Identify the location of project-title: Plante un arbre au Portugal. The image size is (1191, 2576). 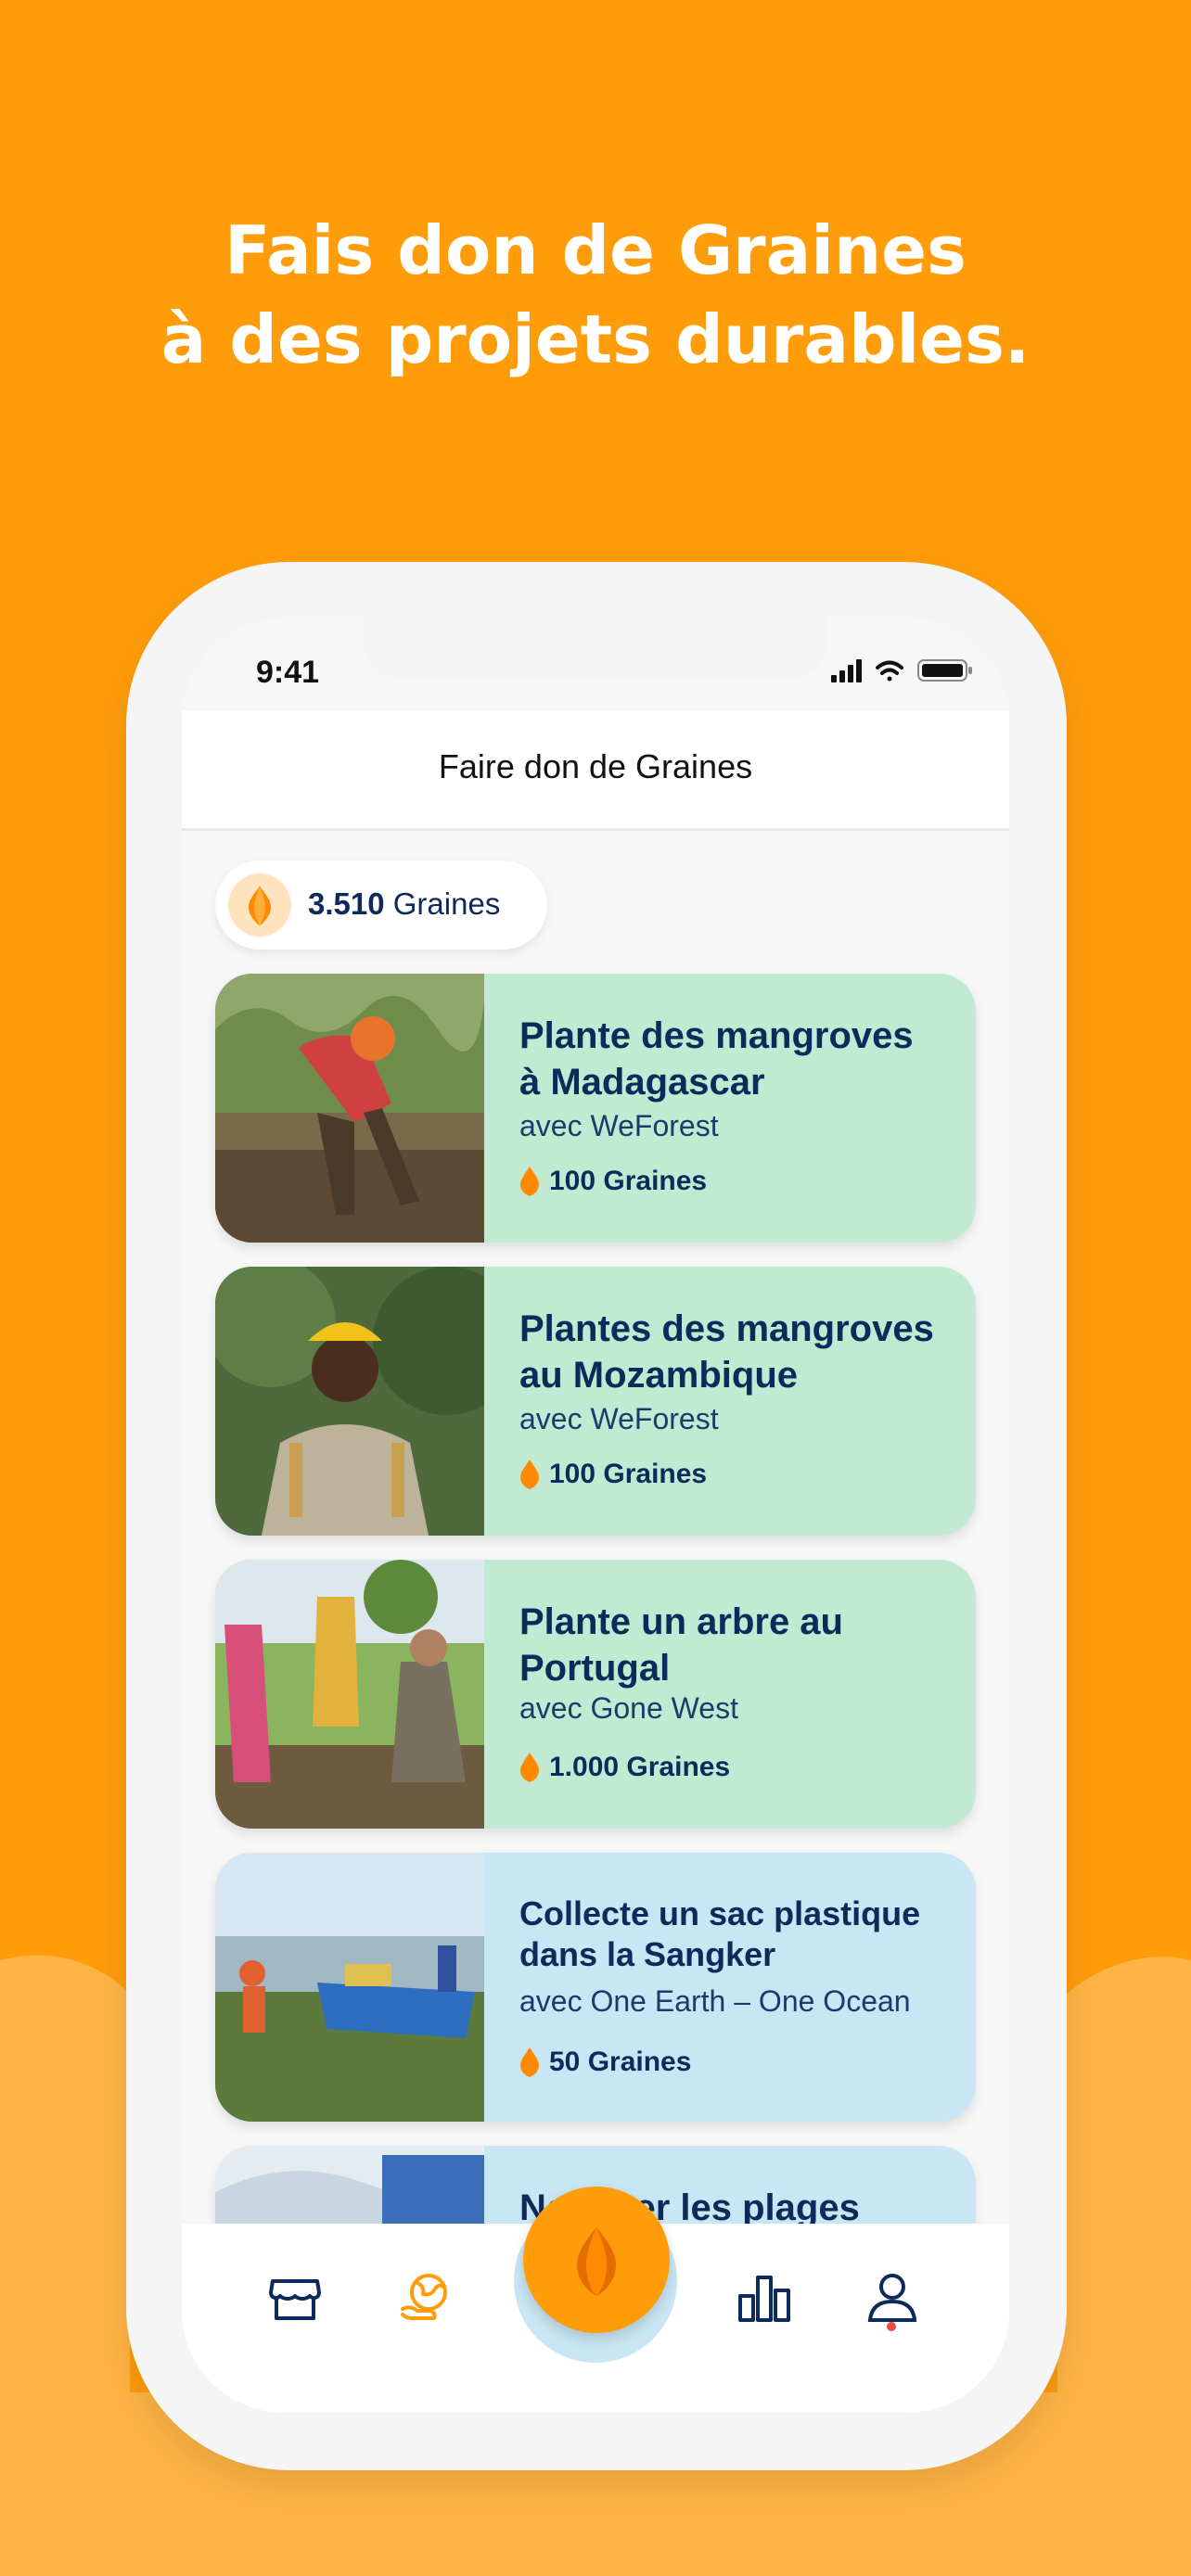
(742, 1645).